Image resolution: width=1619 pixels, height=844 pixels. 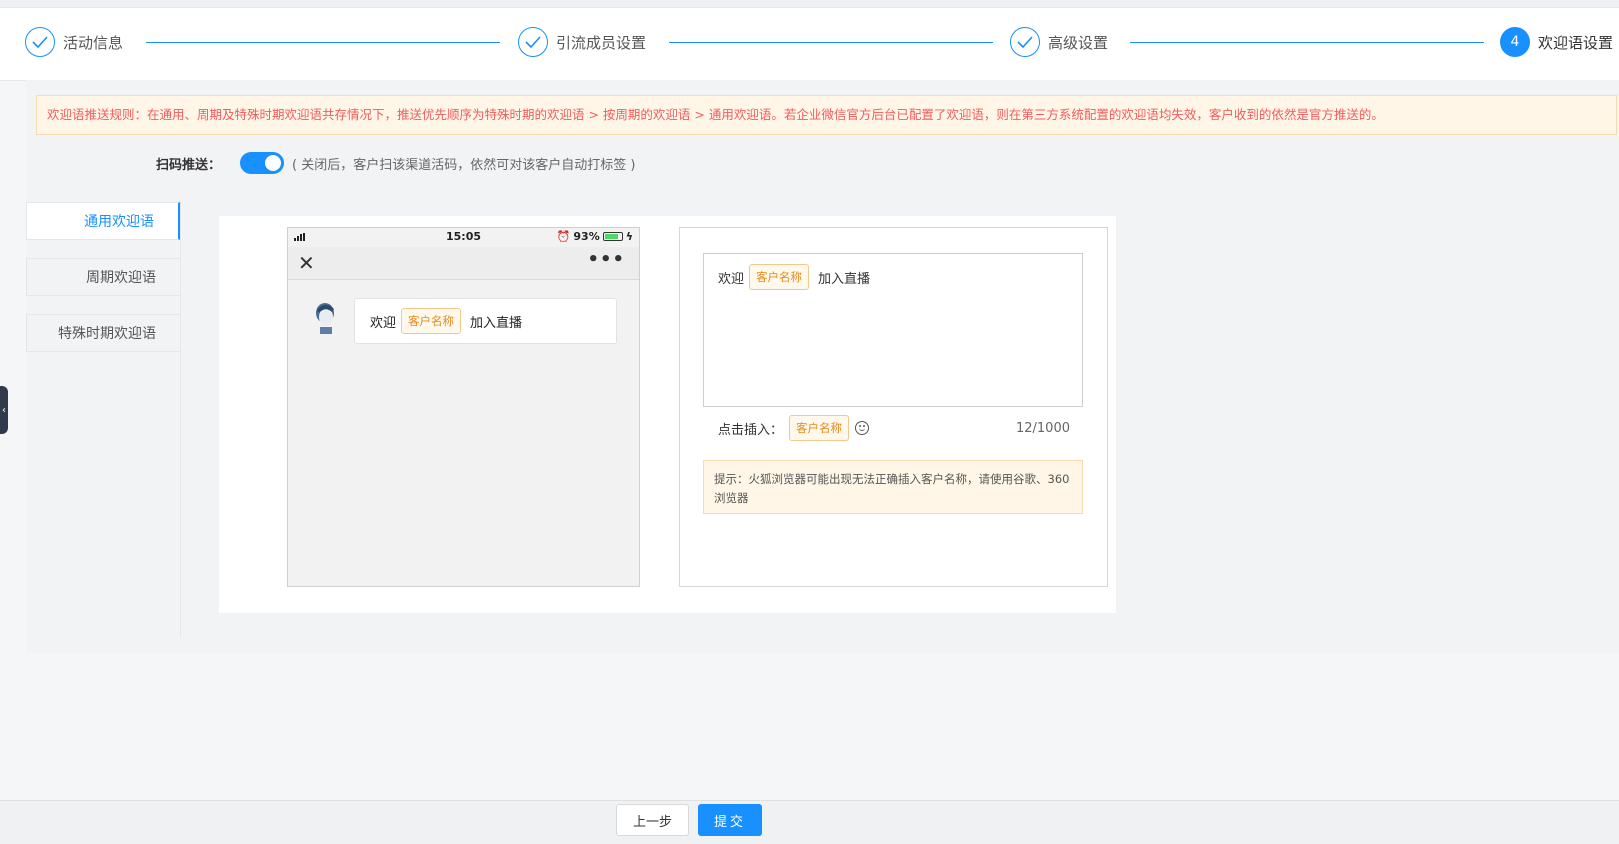 I want to click on scan-push-hint: ( 关闭后，客户扫该渠道活码，依然可对该客户自动打标签 ), so click(x=464, y=165).